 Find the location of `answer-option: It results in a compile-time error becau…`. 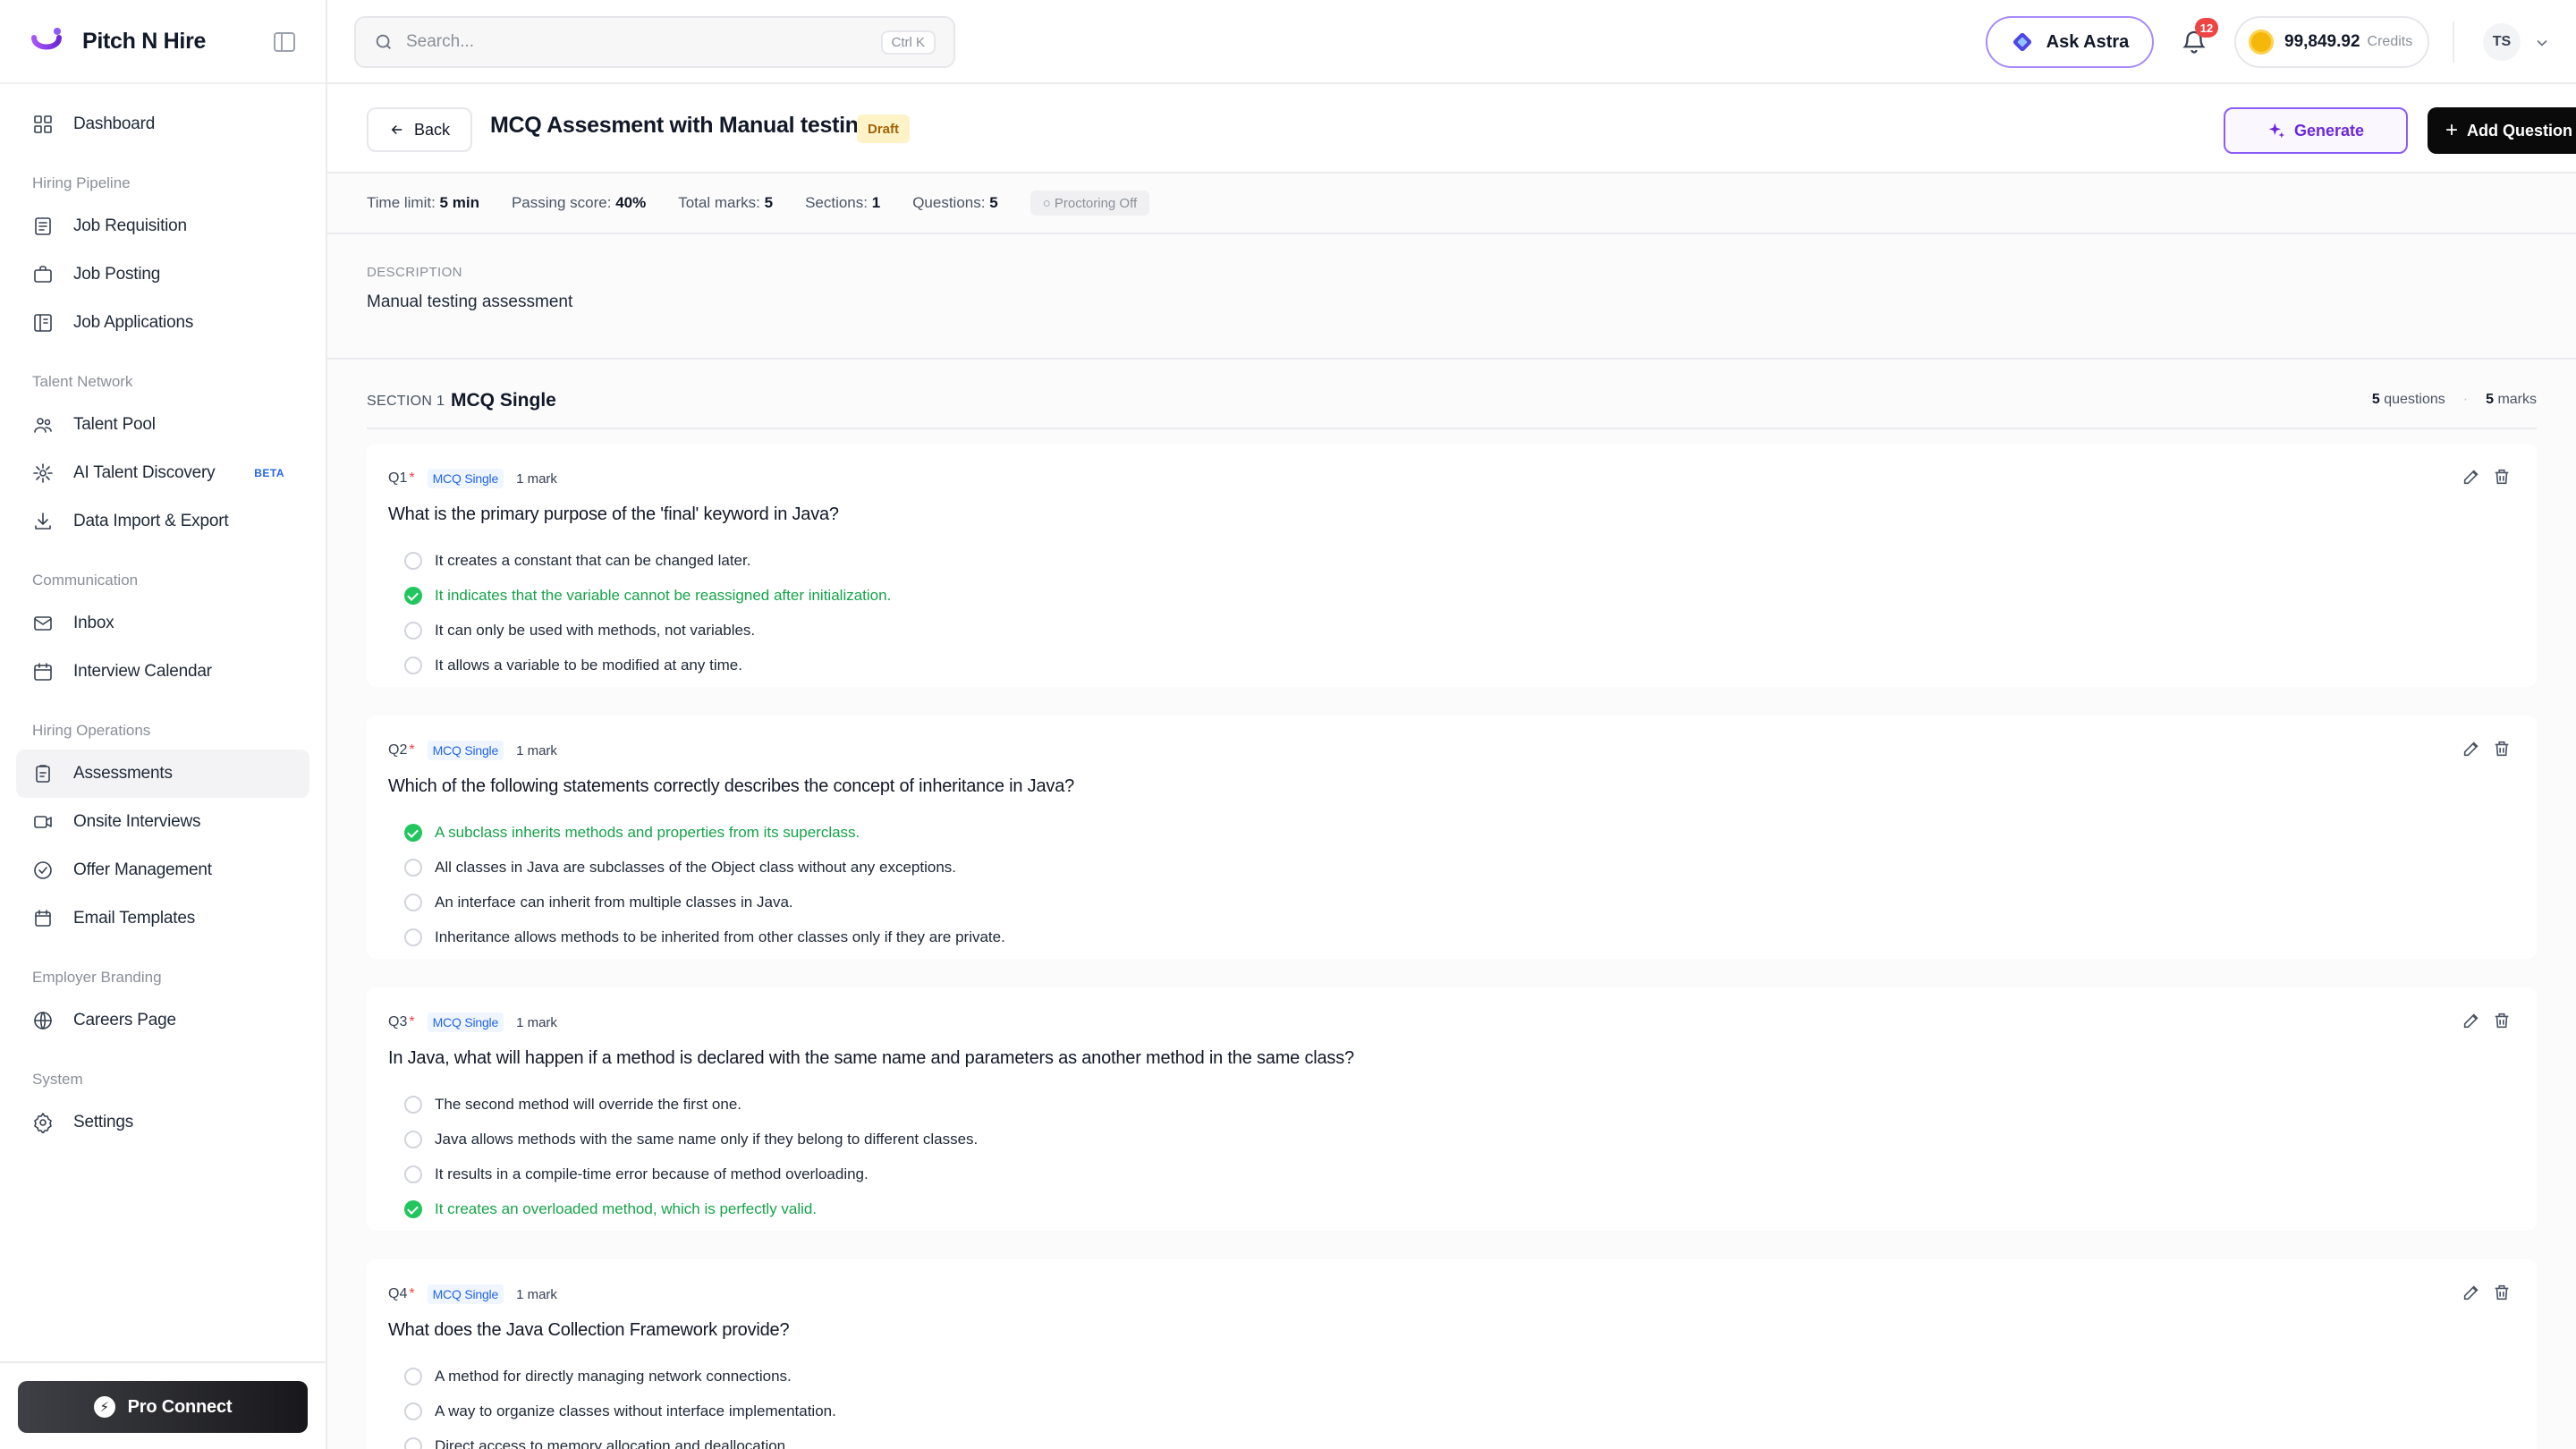

answer-option: It results in a compile-time error becau… is located at coordinates (1451, 1174).